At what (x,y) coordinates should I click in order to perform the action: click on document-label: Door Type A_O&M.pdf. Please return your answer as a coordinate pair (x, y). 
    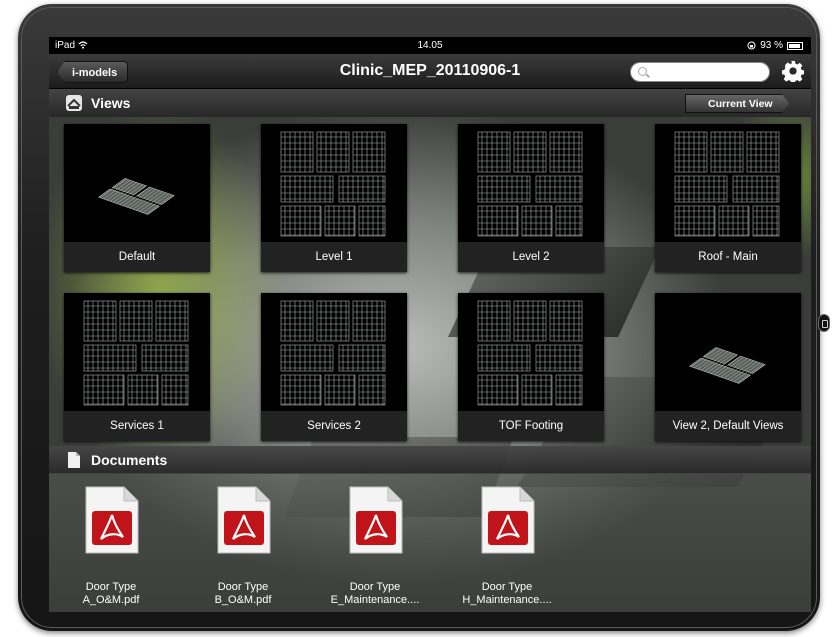
    Looking at the image, I should click on (111, 594).